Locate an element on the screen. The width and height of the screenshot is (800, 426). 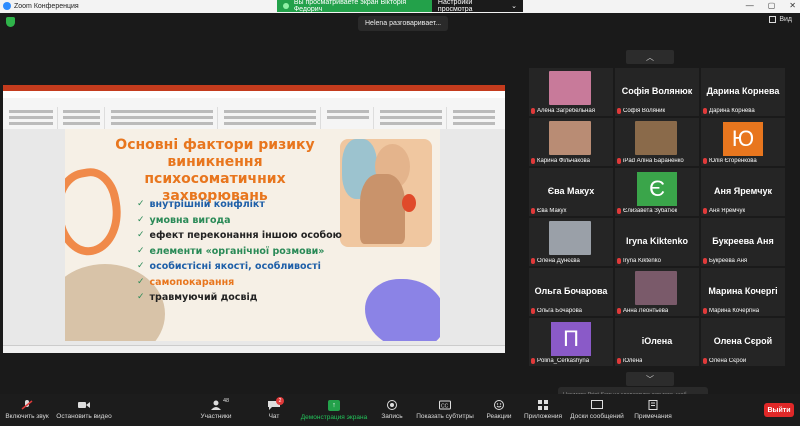
unmute-label: Включить звук is located at coordinates (27, 416).